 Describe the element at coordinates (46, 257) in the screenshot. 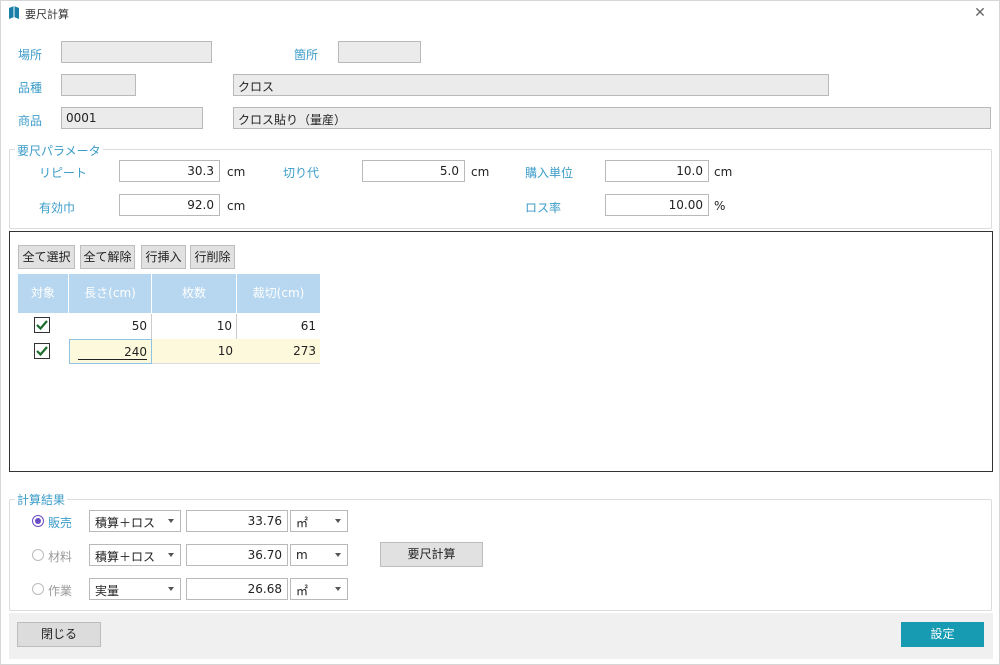

I see `select-all-button: 全て選択` at that location.